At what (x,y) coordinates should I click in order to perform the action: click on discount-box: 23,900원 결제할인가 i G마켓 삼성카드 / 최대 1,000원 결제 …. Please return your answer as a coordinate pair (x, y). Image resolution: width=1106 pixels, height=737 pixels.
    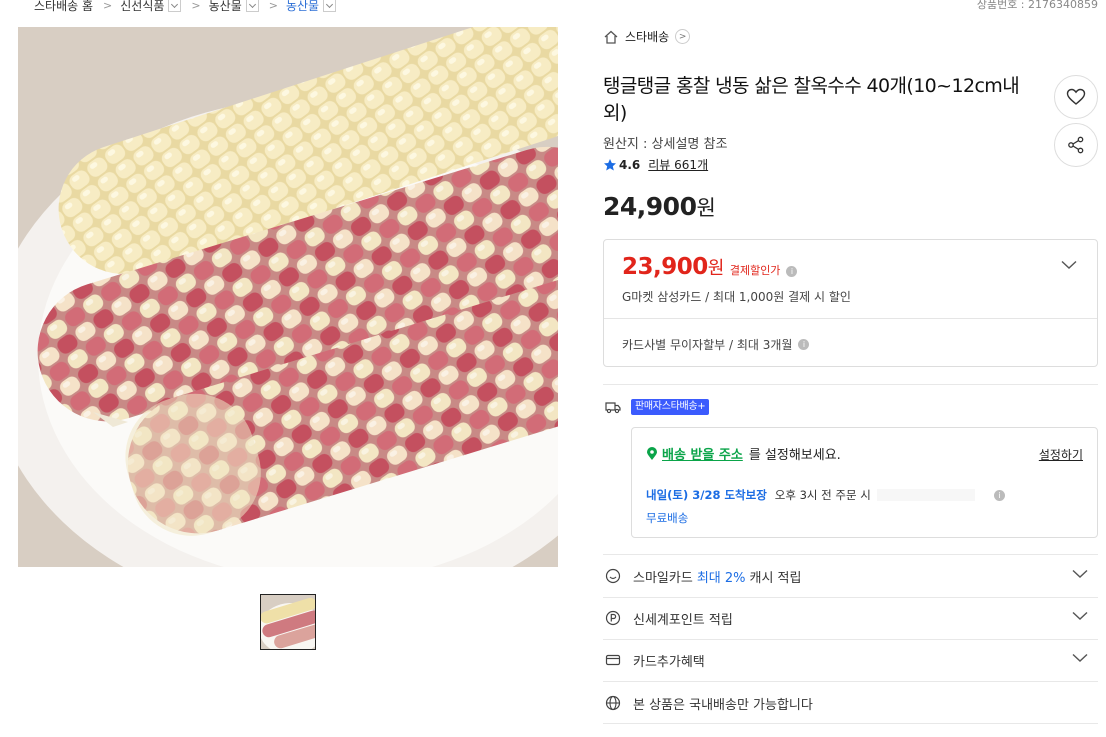
    Looking at the image, I should click on (850, 303).